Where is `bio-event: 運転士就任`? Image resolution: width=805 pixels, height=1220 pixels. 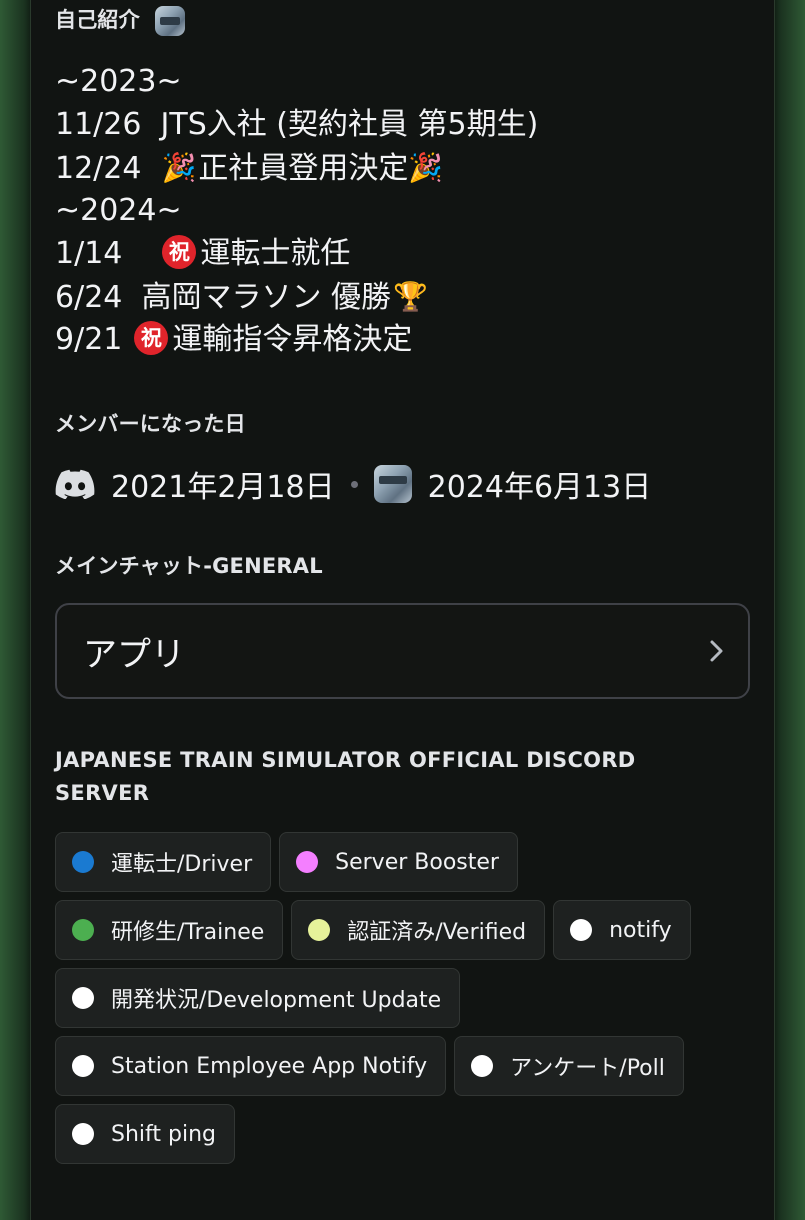 bio-event: 運転士就任 is located at coordinates (275, 253).